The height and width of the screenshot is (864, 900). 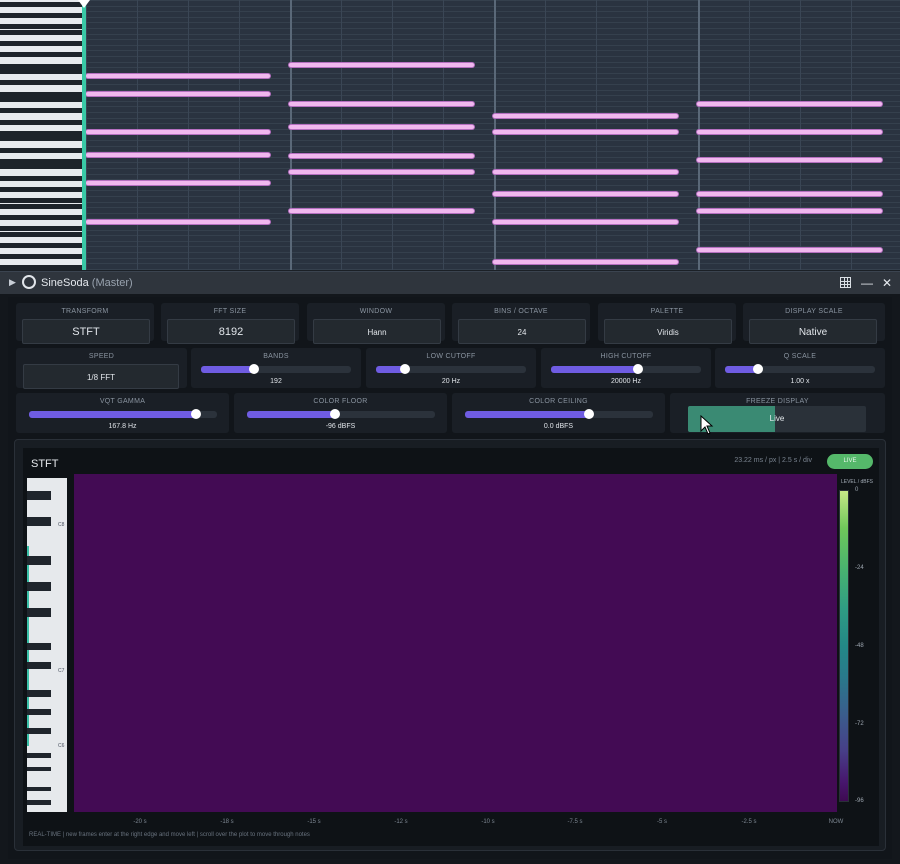 I want to click on collapse-arrow-icon: ▶, so click(x=12, y=282).